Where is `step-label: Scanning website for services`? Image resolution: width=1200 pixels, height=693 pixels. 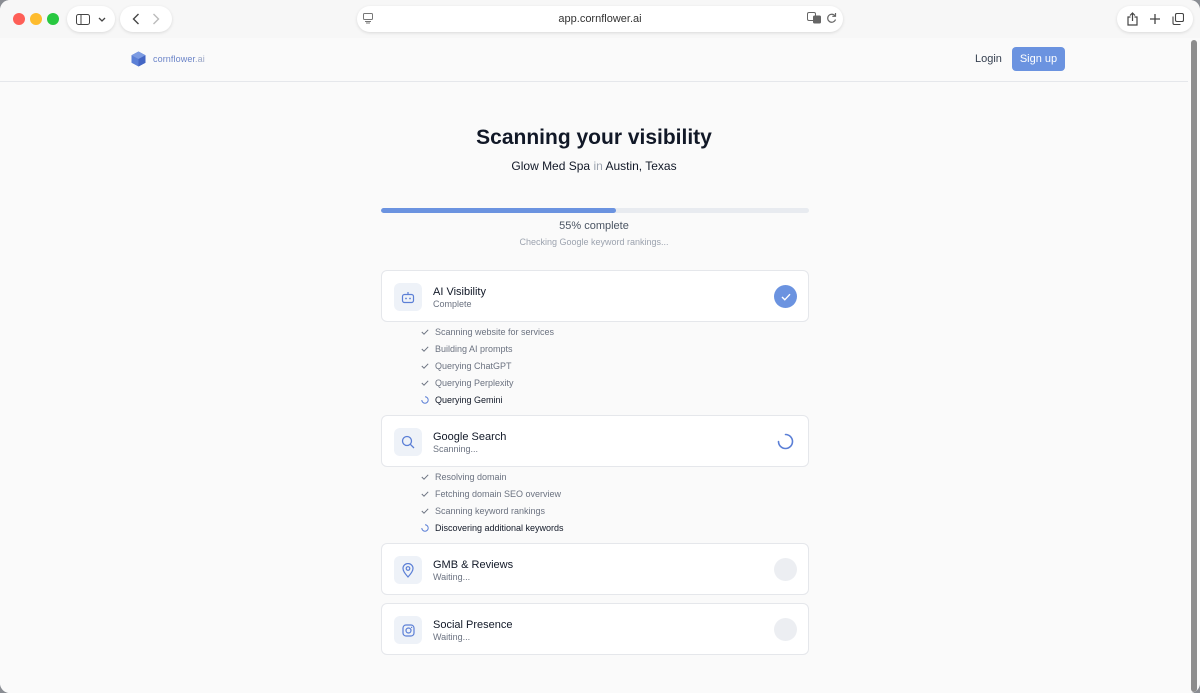 step-label: Scanning website for services is located at coordinates (495, 331).